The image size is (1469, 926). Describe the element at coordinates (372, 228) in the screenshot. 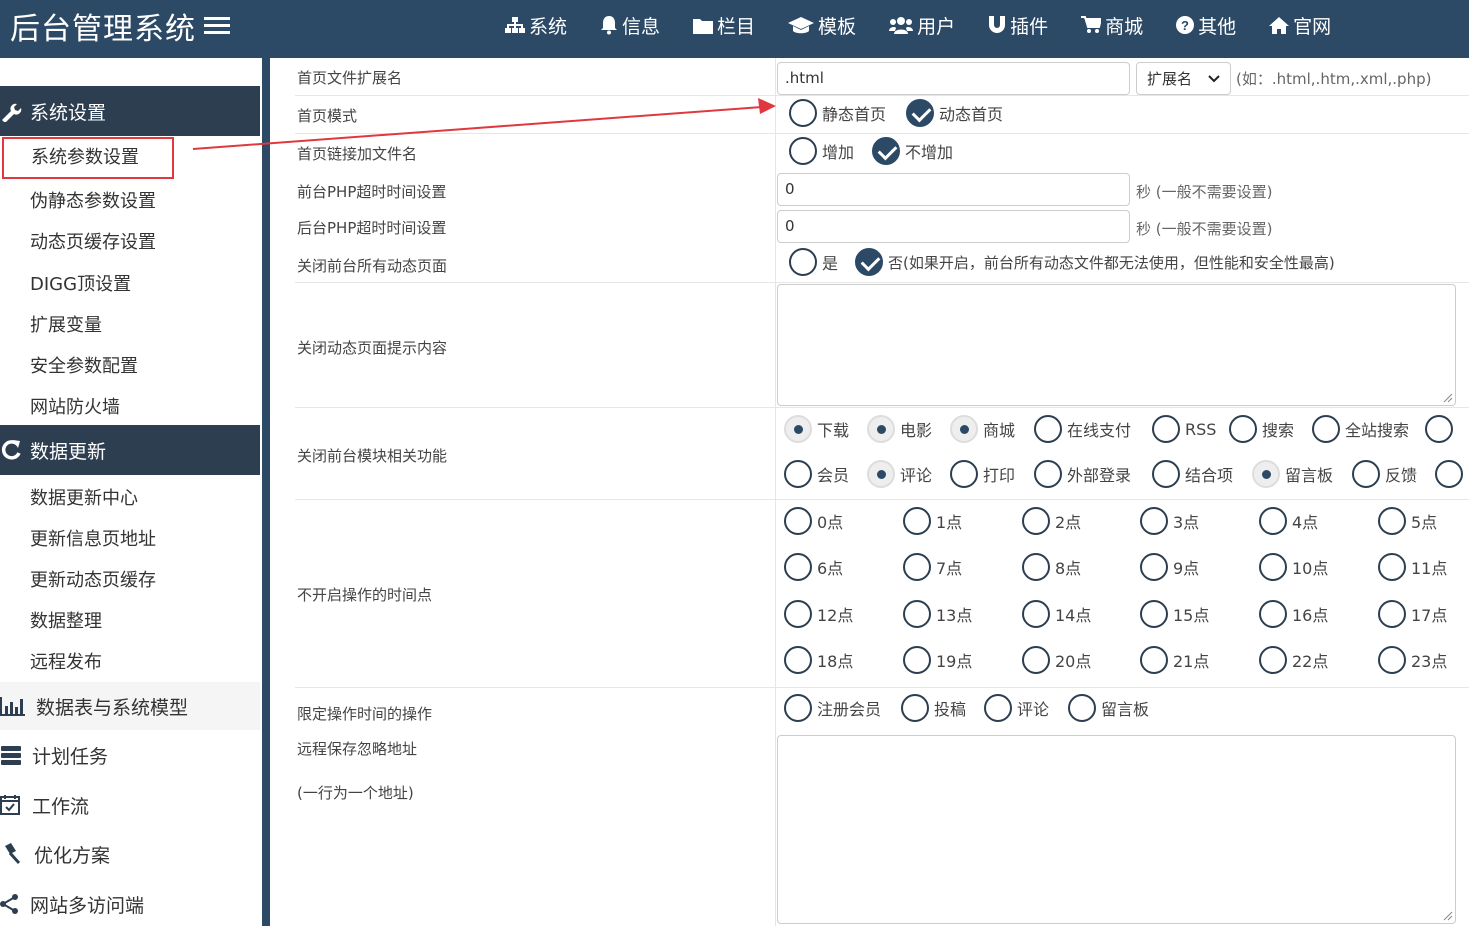

I see `field-label: 后台PHP超时时间设置` at that location.